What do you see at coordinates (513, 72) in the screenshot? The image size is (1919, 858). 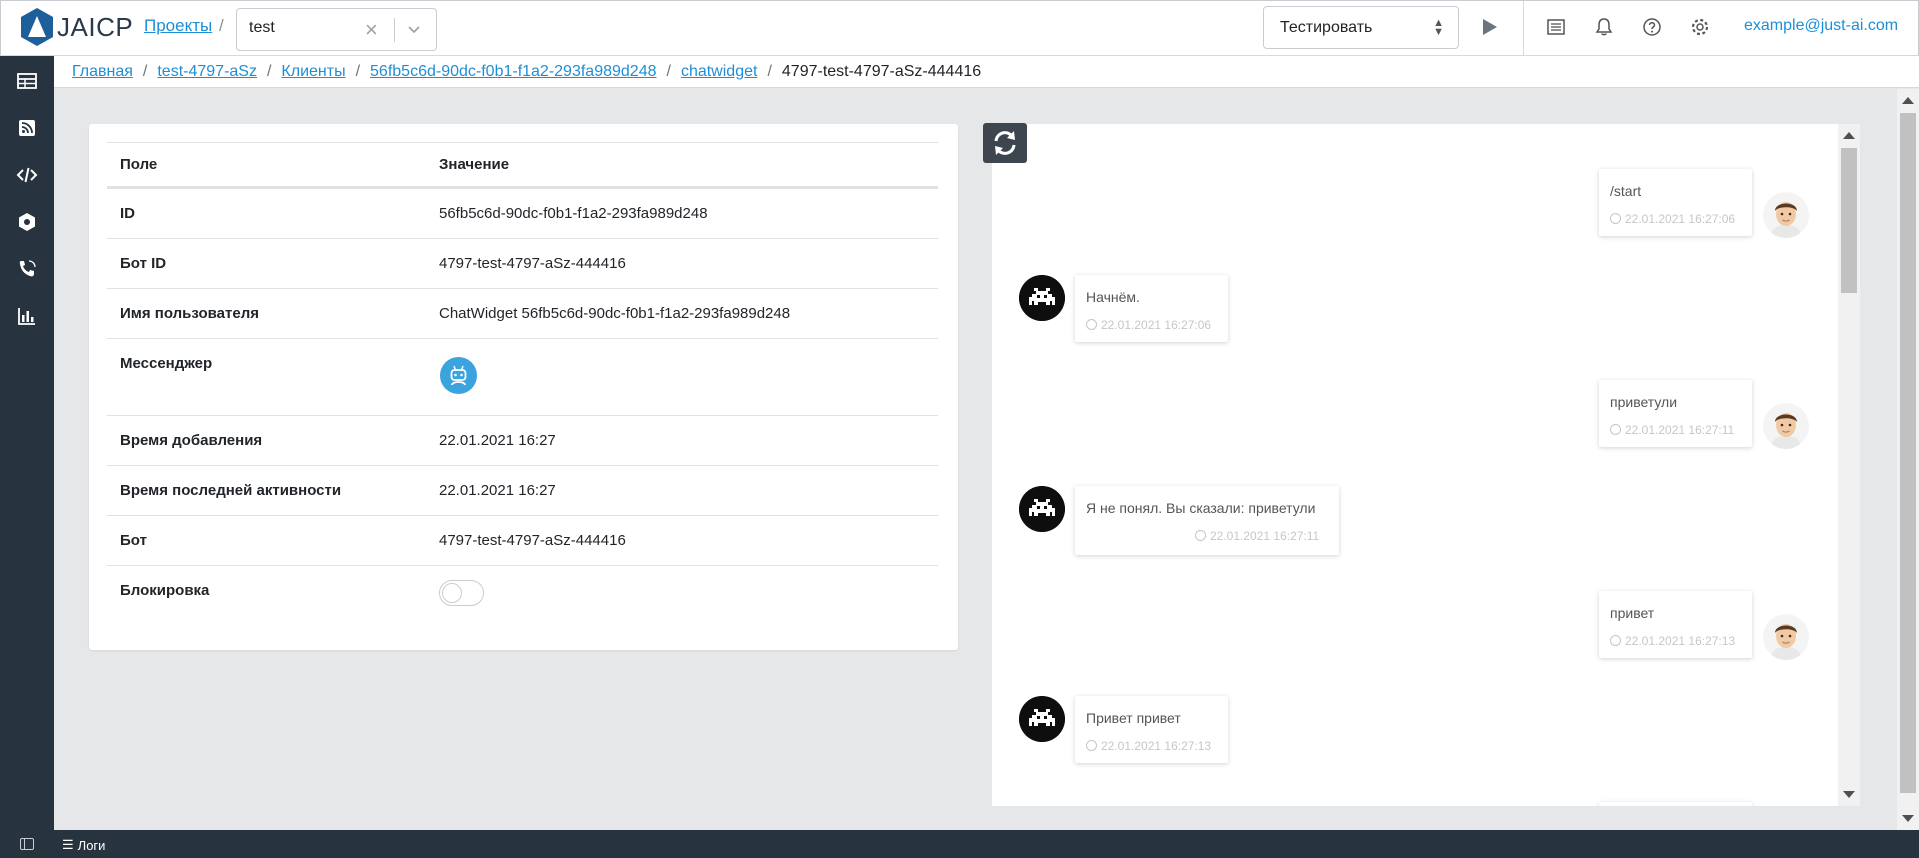 I see `breadcrumb-client-id: 56fb5c6d-90dc-f0b1-f1a2-293fa989d248` at bounding box center [513, 72].